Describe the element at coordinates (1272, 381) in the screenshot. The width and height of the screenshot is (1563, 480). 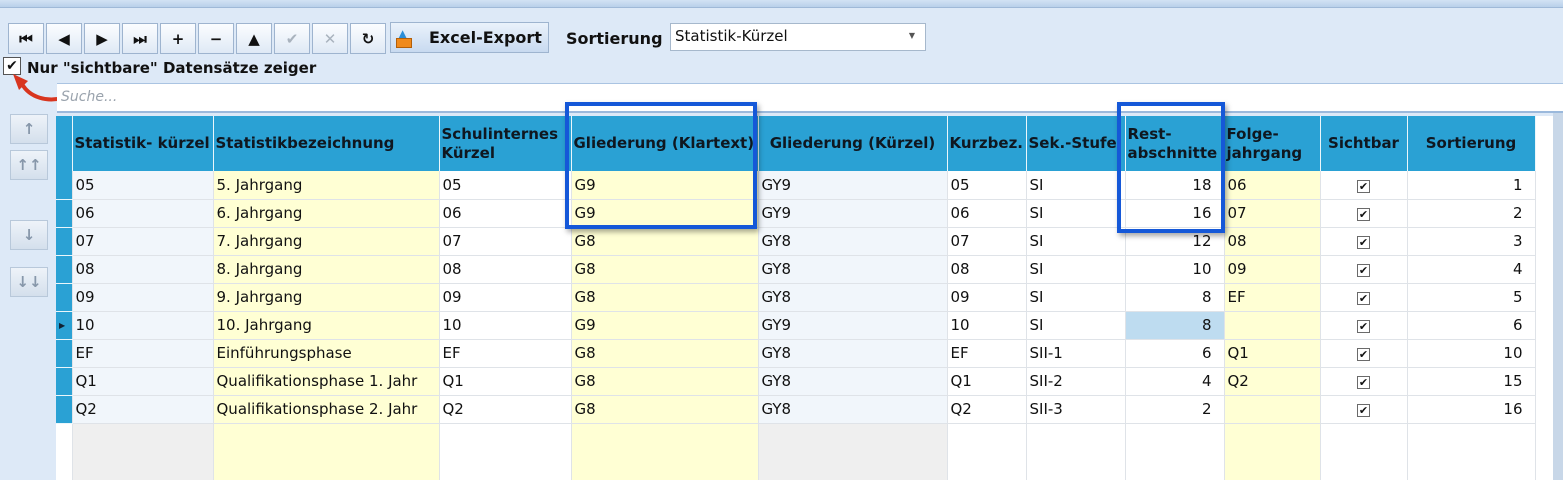
I see `cell-folge: Q2` at that location.